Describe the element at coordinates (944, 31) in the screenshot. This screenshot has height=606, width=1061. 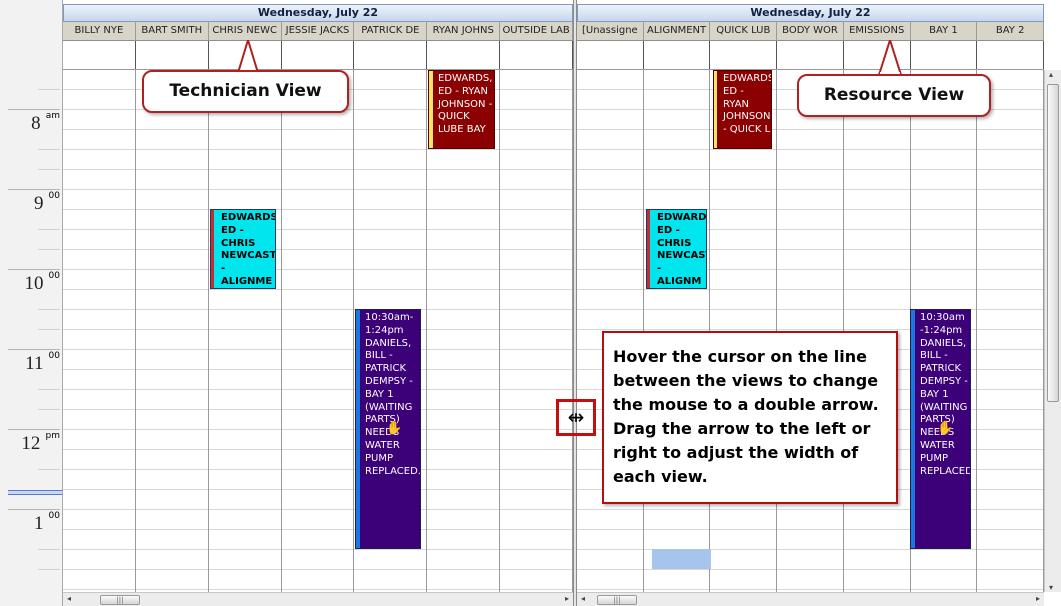
I see `column-header-bay-1: BAY 1` at that location.